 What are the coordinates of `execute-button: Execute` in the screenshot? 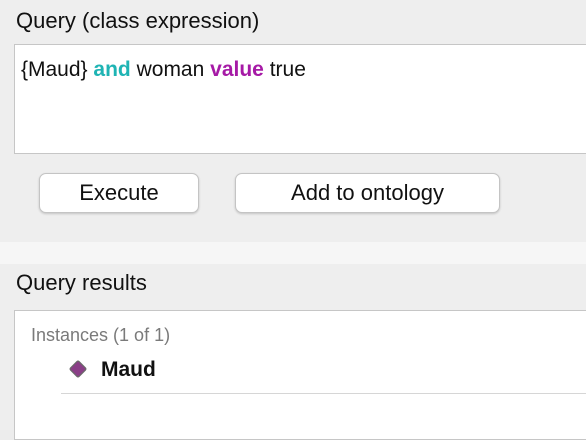 It's located at (119, 193).